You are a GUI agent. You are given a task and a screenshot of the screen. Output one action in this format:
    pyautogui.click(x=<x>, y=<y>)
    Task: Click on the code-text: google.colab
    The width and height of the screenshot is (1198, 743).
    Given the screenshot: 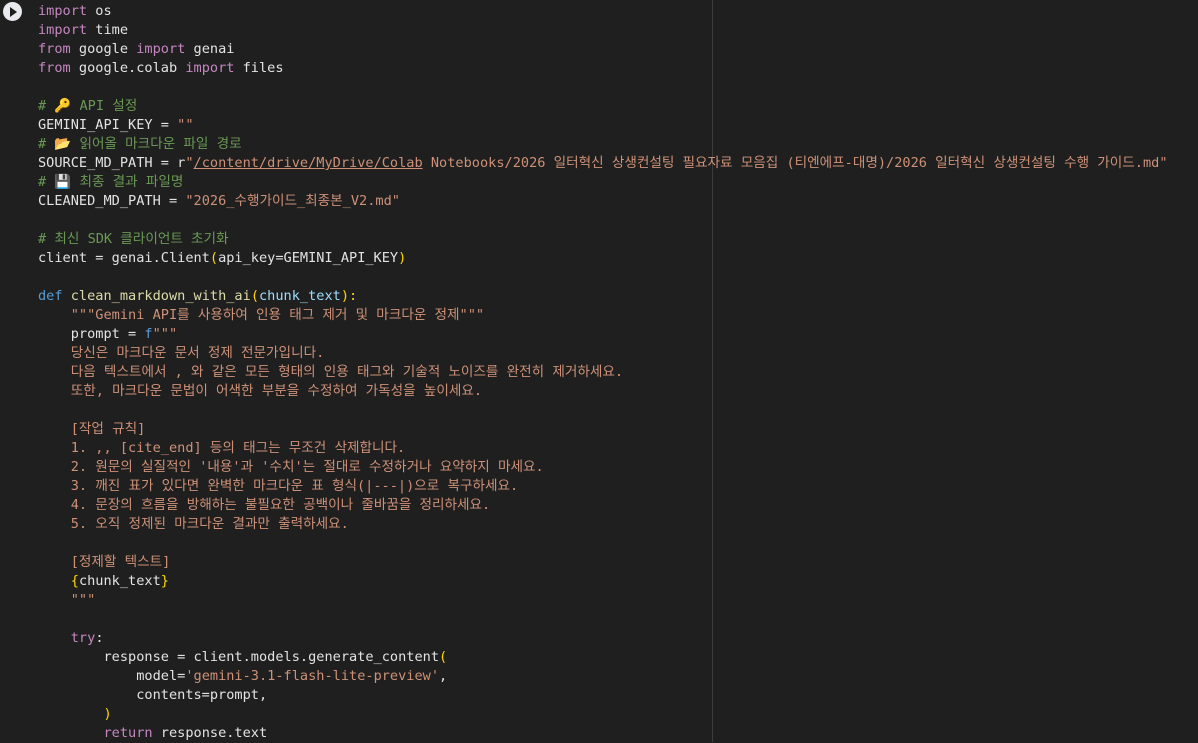 What is the action you would take?
    pyautogui.click(x=128, y=68)
    